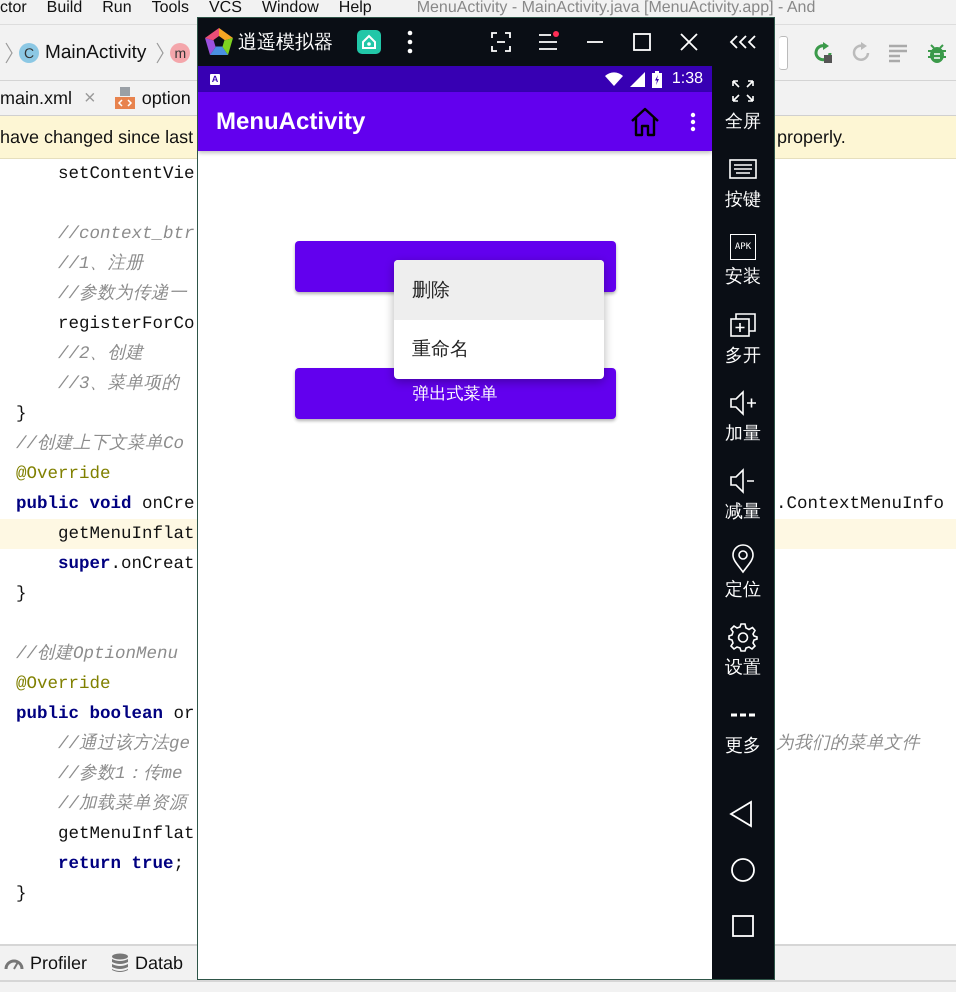  I want to click on home-button, so click(743, 870).